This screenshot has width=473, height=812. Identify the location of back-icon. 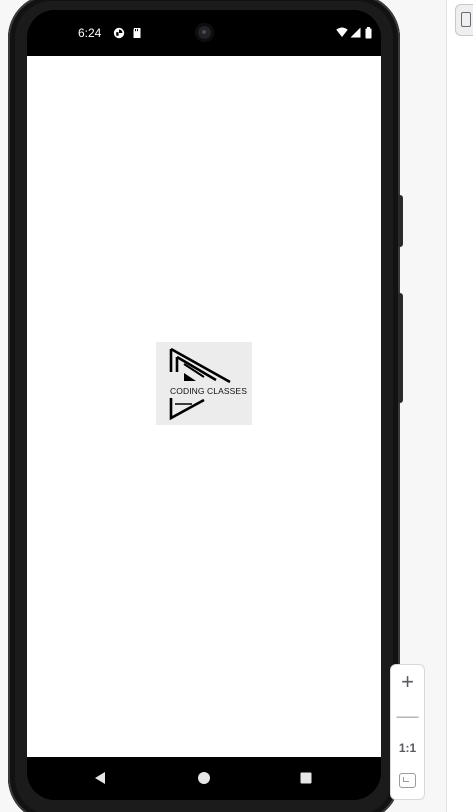
(101, 778).